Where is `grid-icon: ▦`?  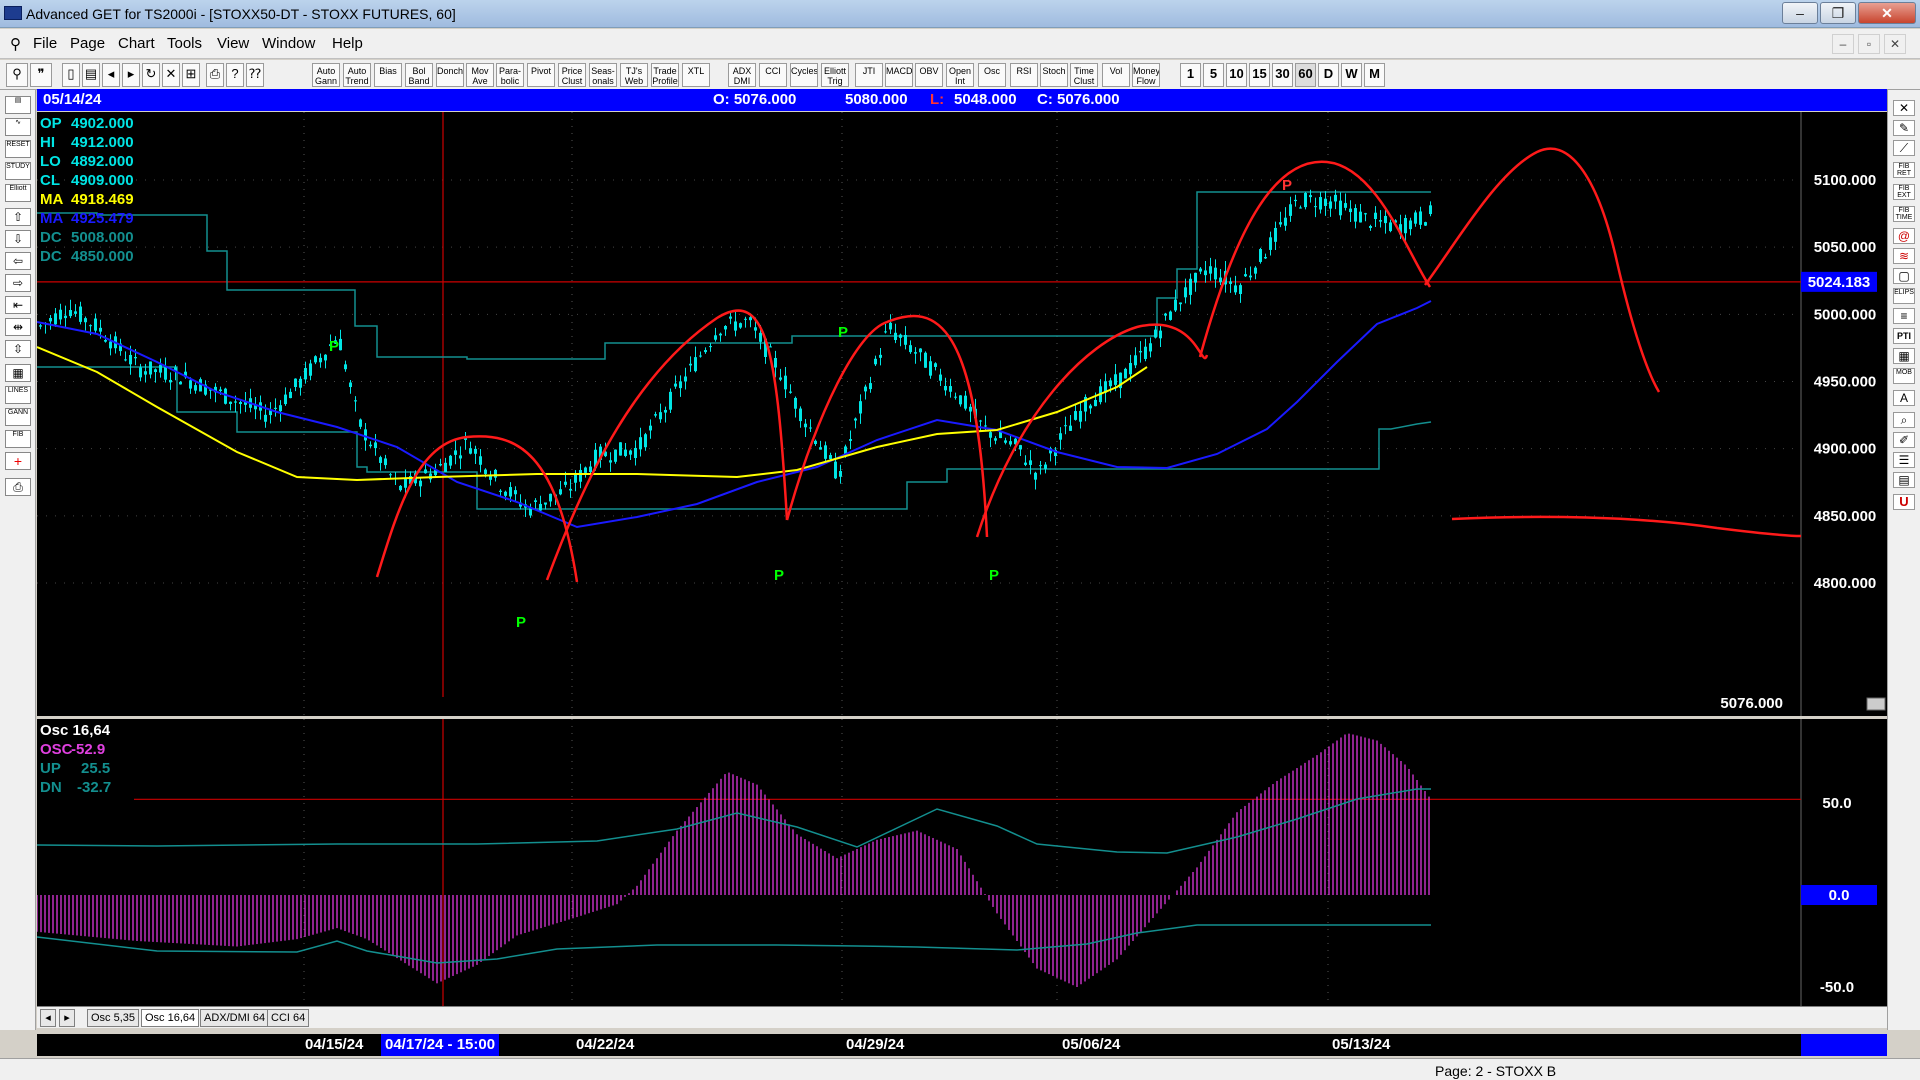
grid-icon: ▦ is located at coordinates (18, 373).